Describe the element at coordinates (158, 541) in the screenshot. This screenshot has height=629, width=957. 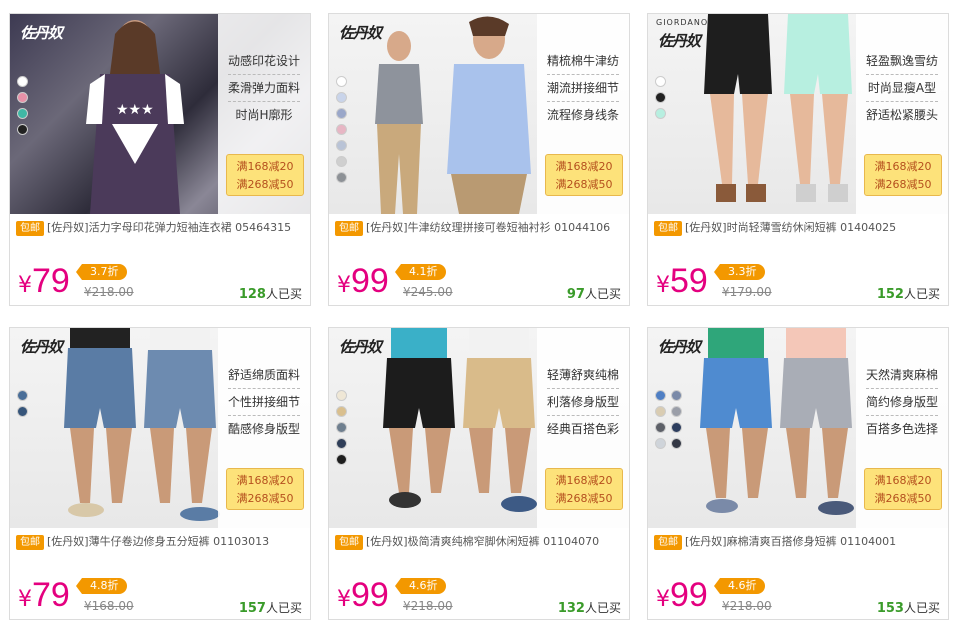
I see `product-title-text: [佐丹奴]薄牛仔卷边修身五分短裤 01103013` at that location.